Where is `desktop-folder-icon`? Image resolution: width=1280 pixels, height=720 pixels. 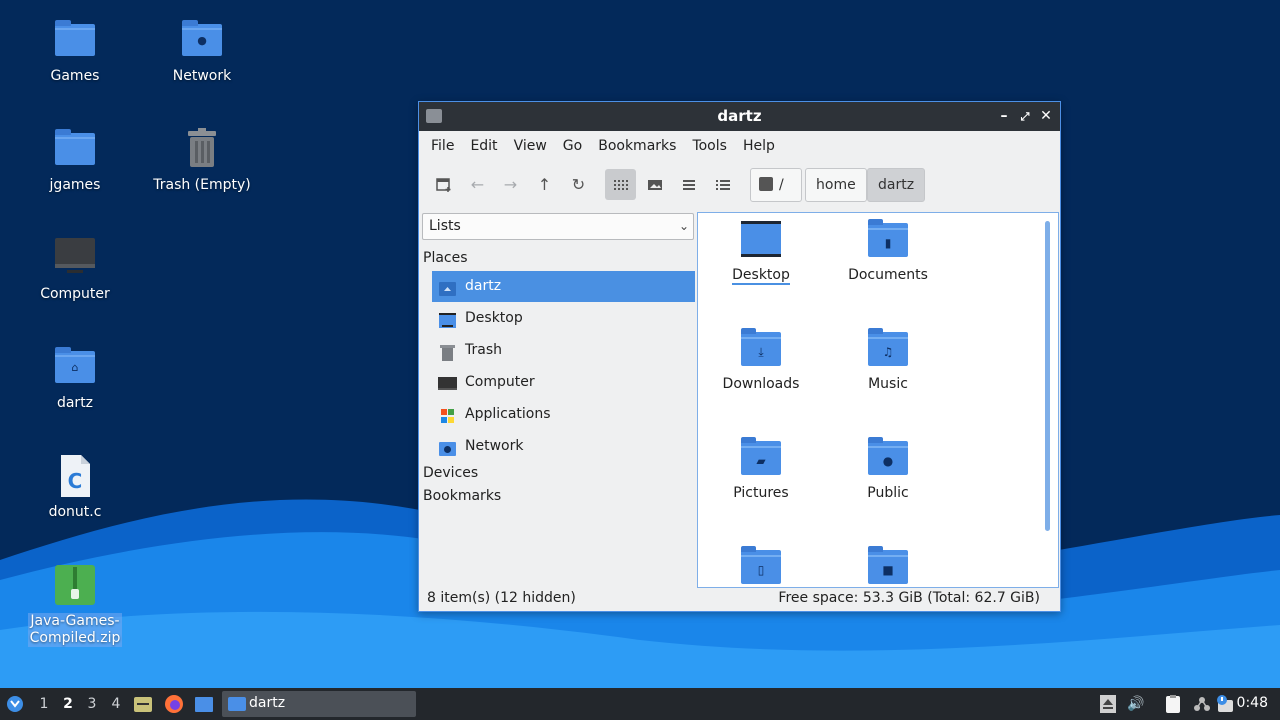
desktop-folder-icon is located at coordinates (761, 239).